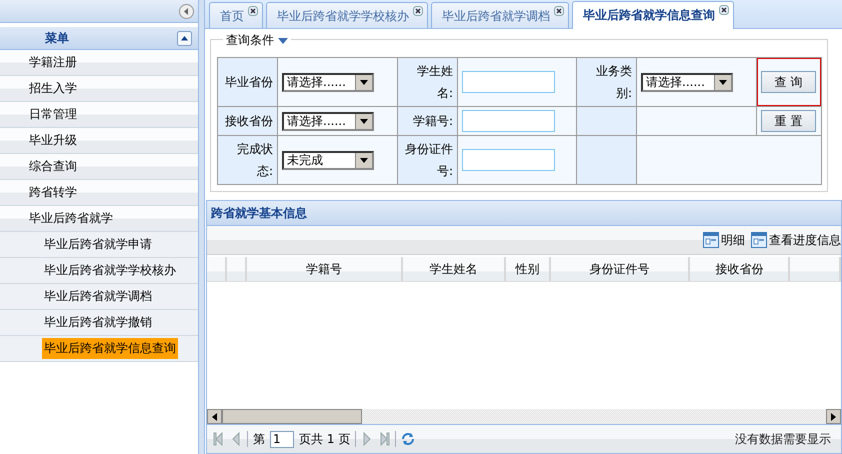 The height and width of the screenshot is (454, 842). What do you see at coordinates (328, 160) in the screenshot?
I see `dropdown: 未完成` at bounding box center [328, 160].